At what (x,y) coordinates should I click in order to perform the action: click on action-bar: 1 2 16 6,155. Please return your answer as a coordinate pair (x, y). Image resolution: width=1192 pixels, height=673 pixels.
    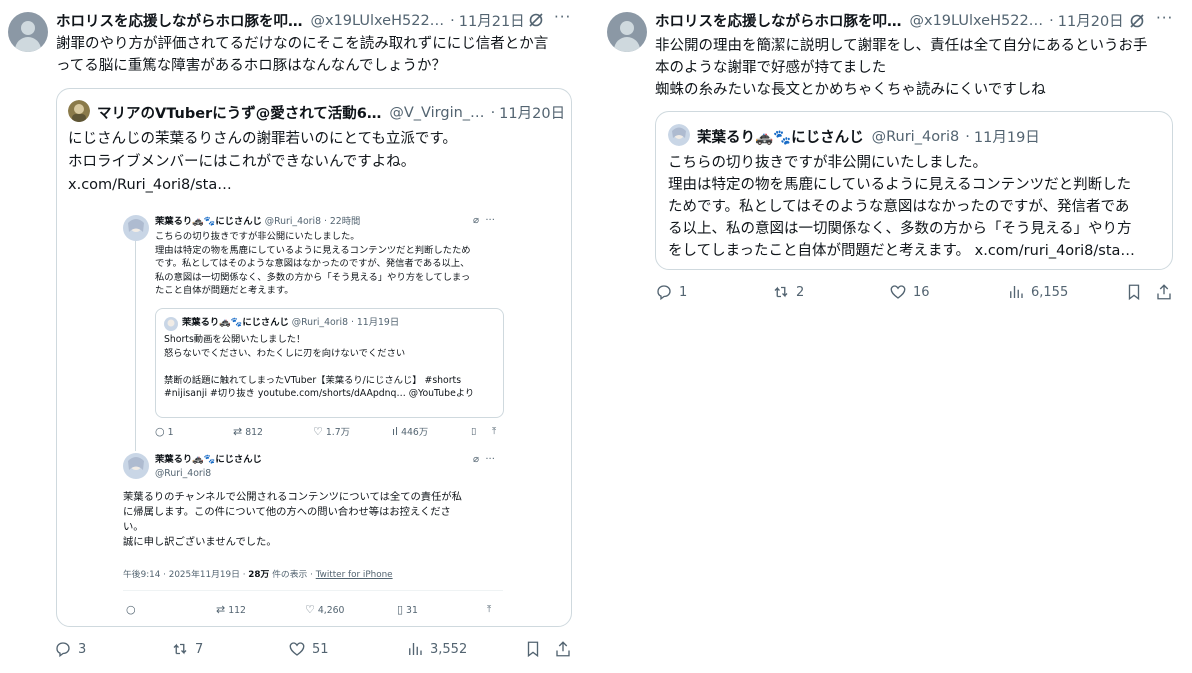
    Looking at the image, I should click on (920, 294).